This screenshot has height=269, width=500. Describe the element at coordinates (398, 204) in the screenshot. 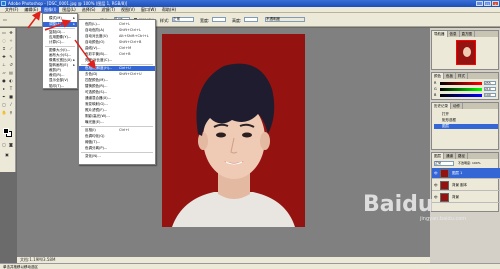

I see `baidu-watermark: Baidu` at that location.